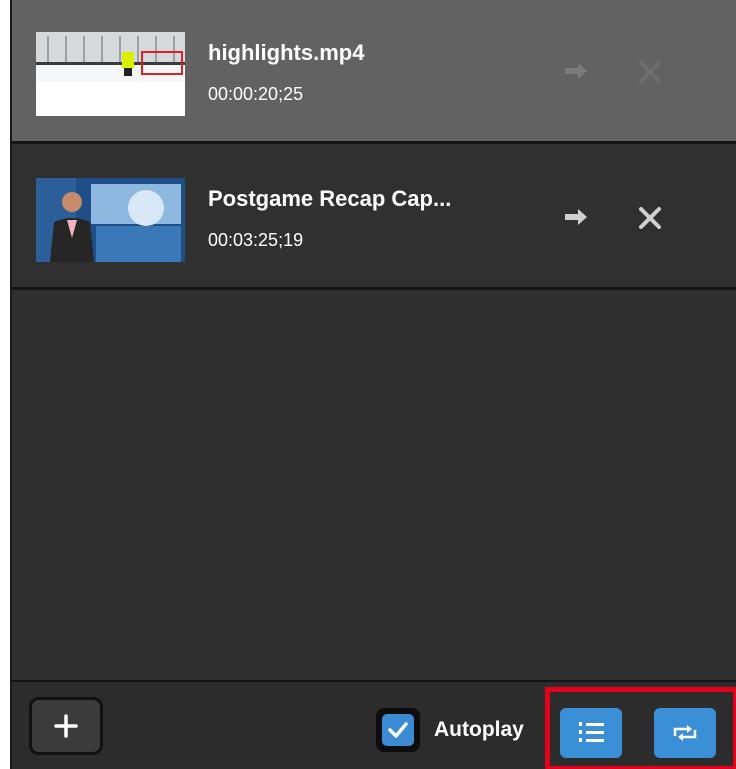 The height and width of the screenshot is (769, 736). Describe the element at coordinates (374, 724) in the screenshot. I see `playlist-toolbar: Autoplay` at that location.